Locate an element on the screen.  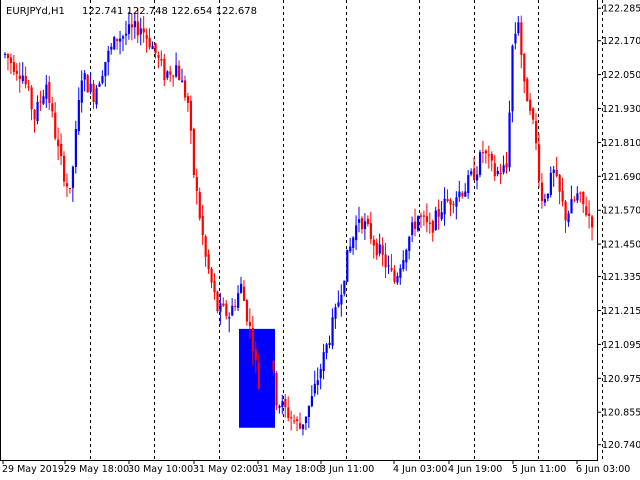
x-tick-label: 4 Jun 19:00 is located at coordinates (475, 469).